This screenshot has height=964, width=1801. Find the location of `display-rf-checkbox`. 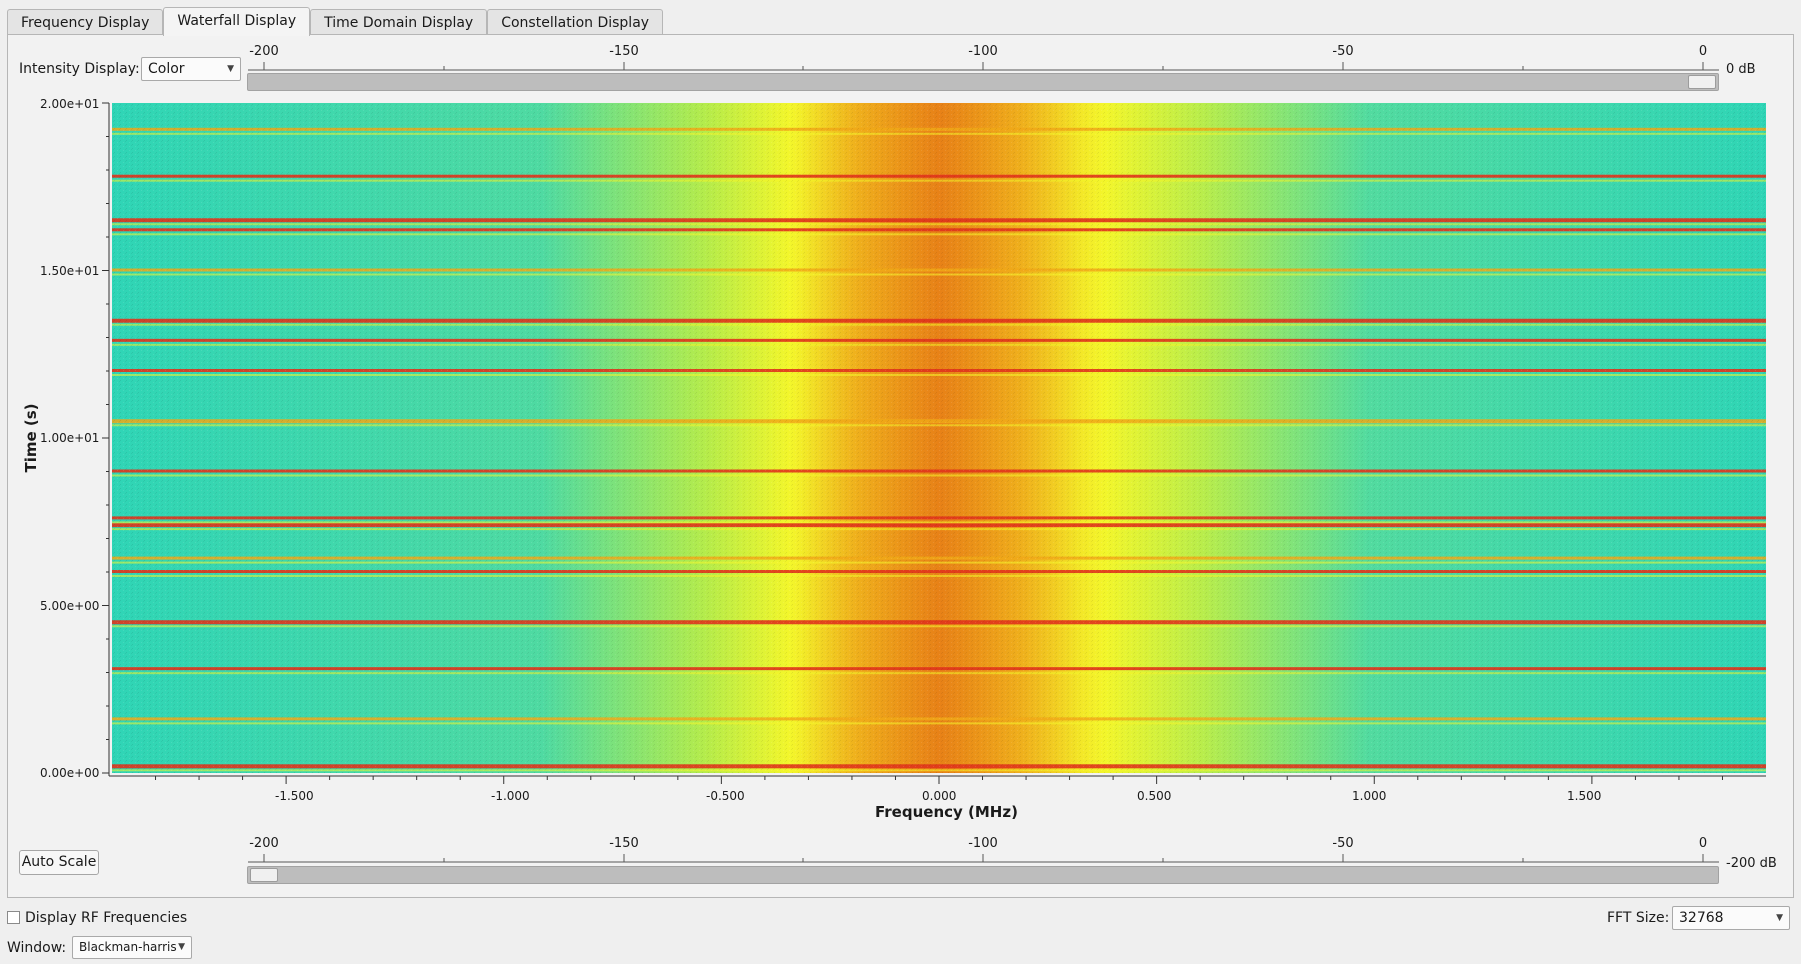

display-rf-checkbox is located at coordinates (13, 917).